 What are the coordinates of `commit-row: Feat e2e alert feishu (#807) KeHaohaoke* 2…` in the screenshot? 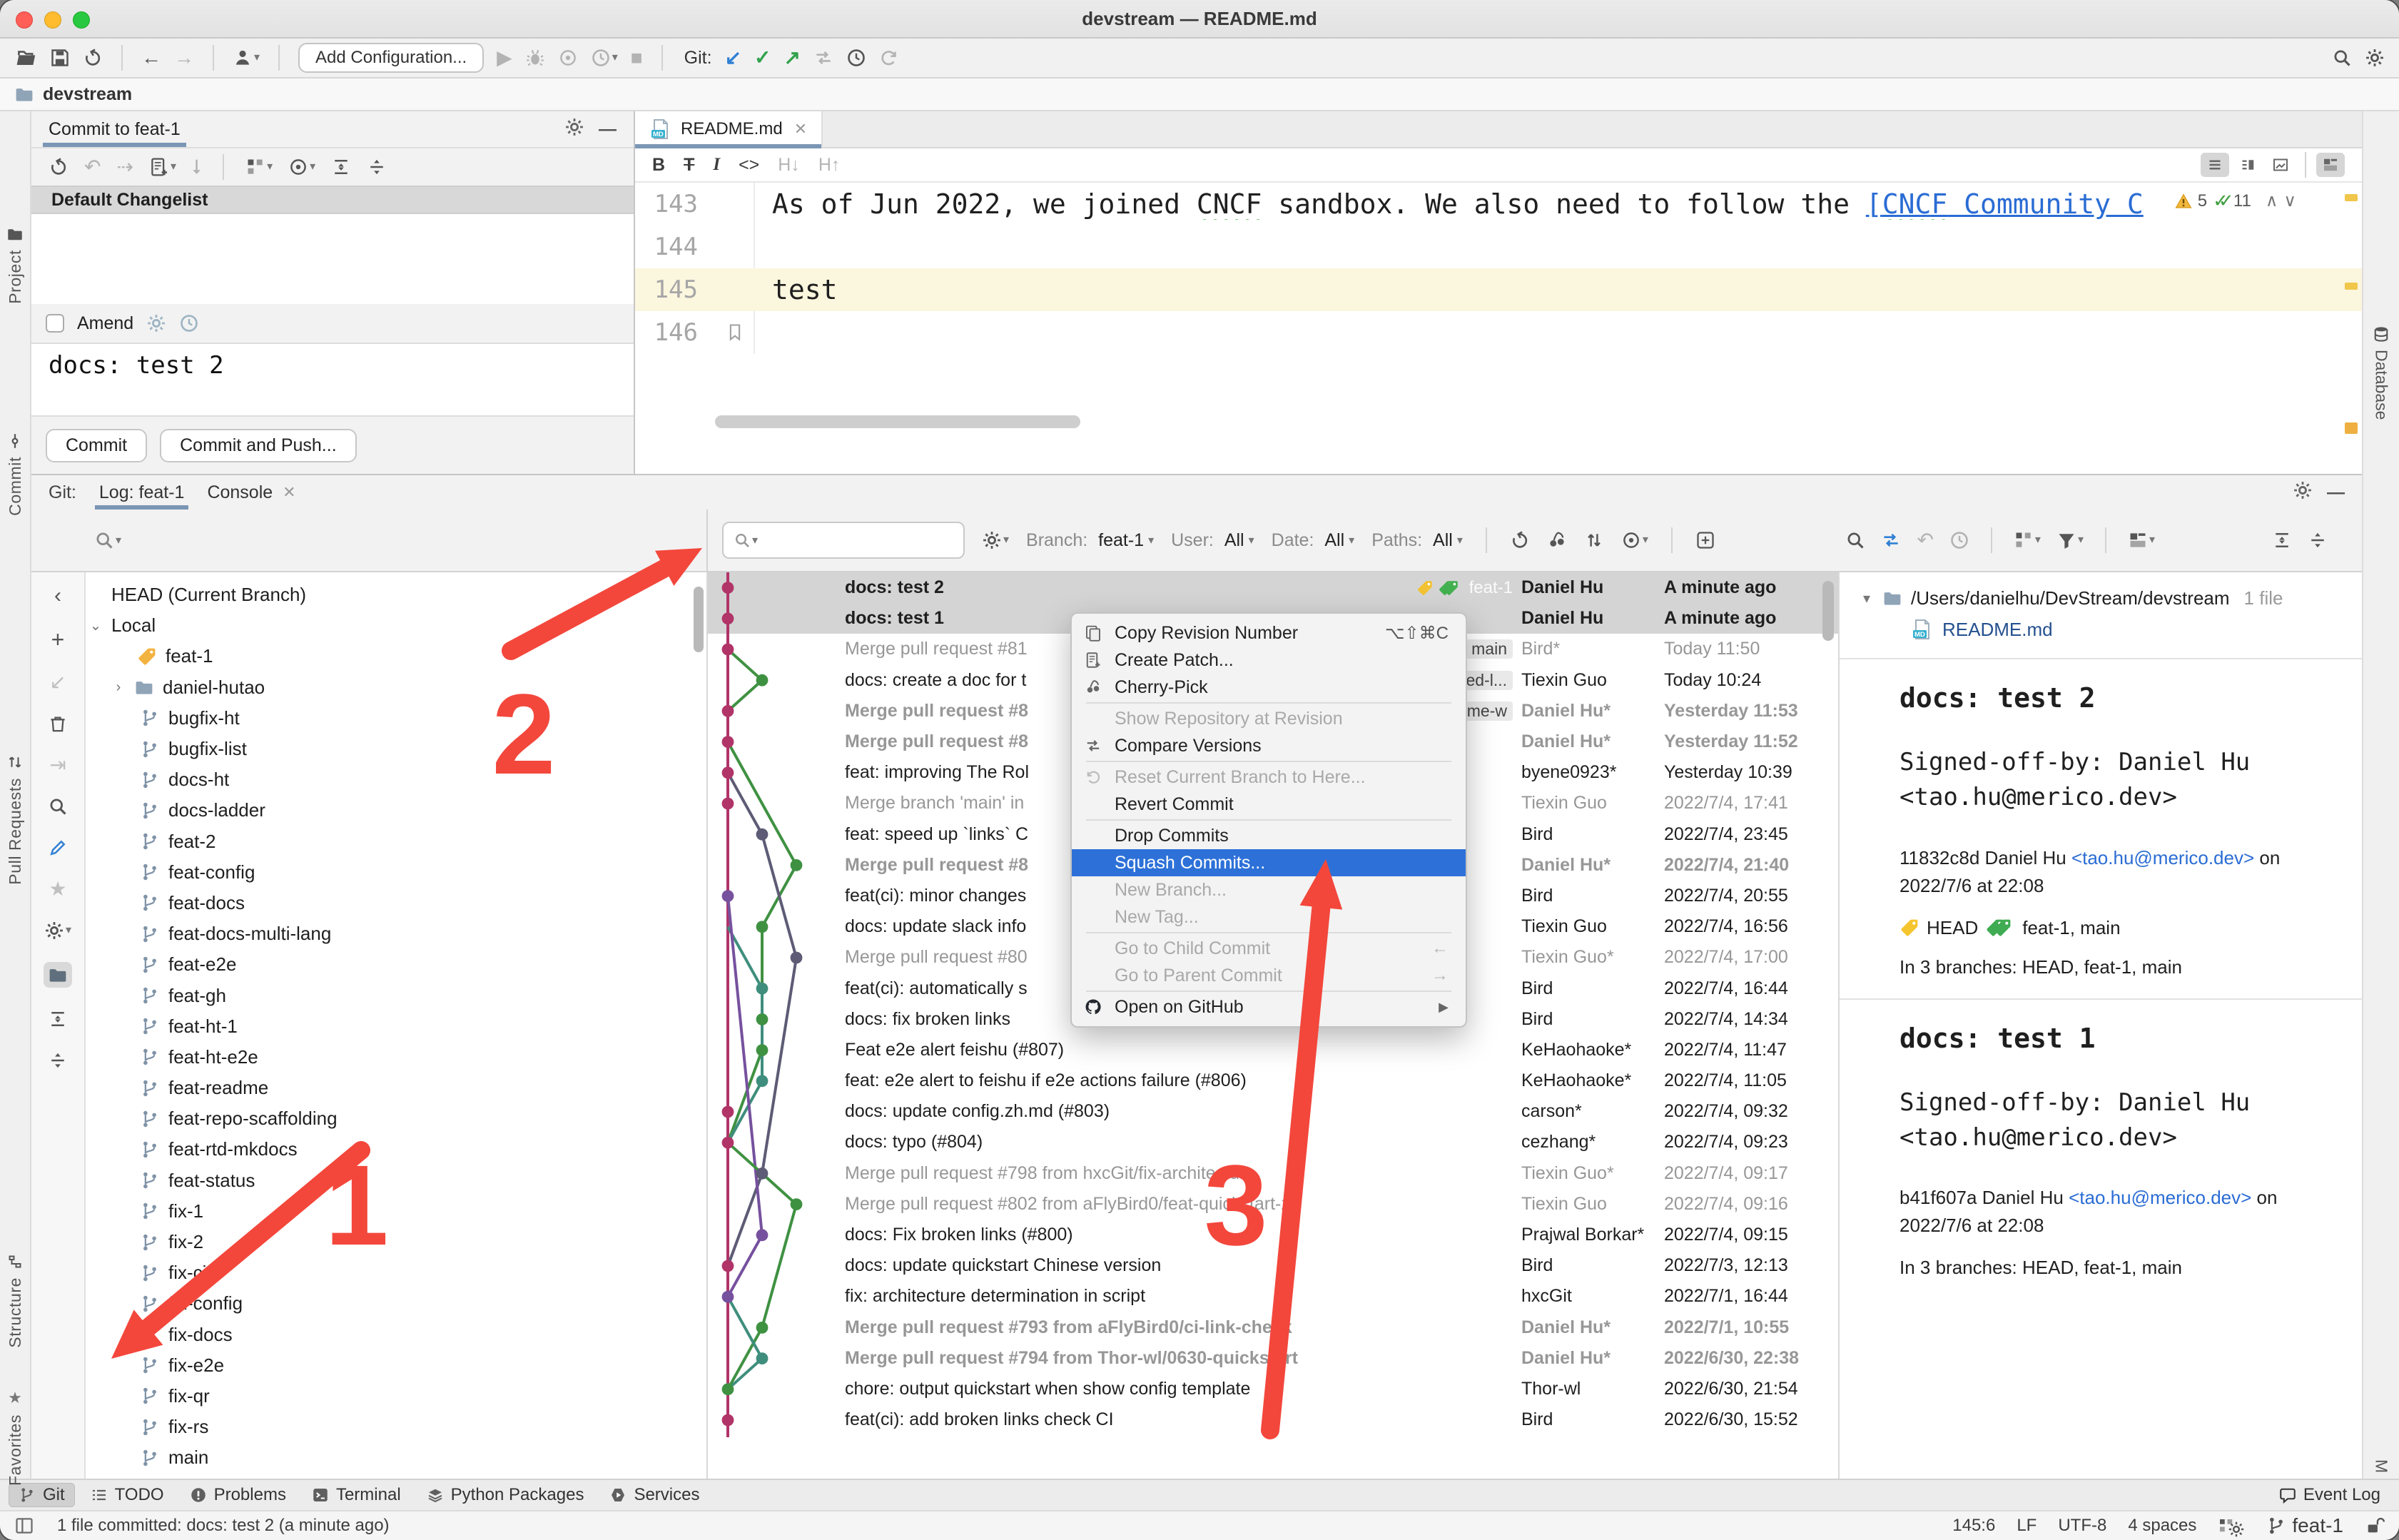 It's located at (1273, 1050).